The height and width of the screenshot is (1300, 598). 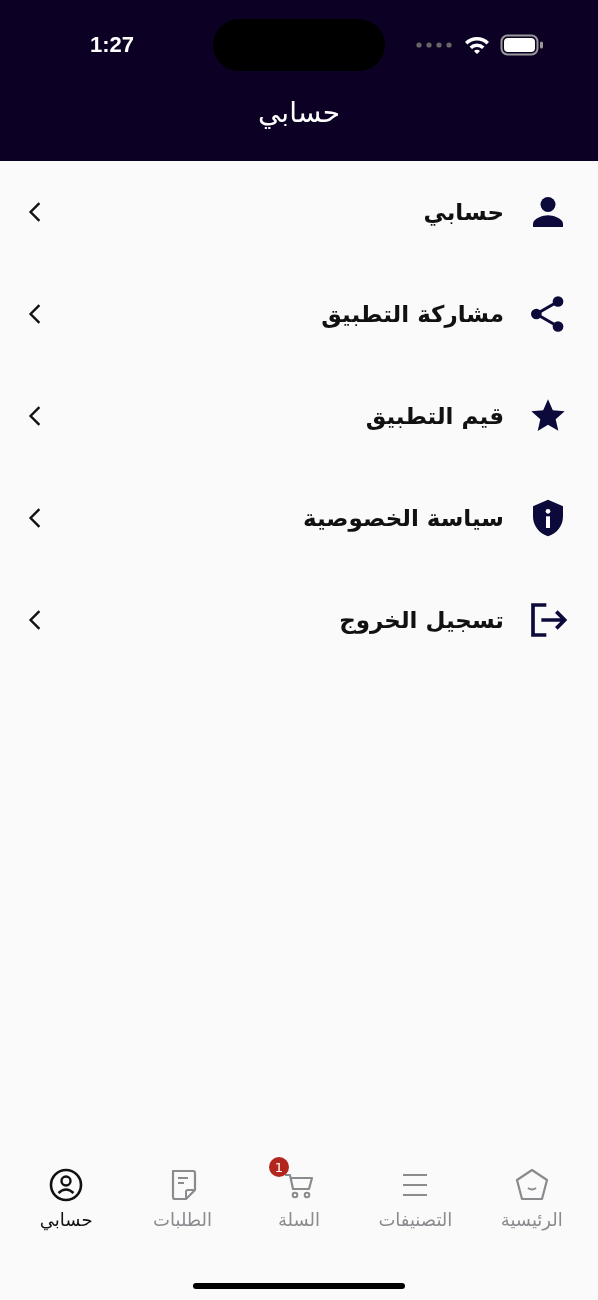 I want to click on menu-label: سياسة الخصوصية, so click(x=403, y=518).